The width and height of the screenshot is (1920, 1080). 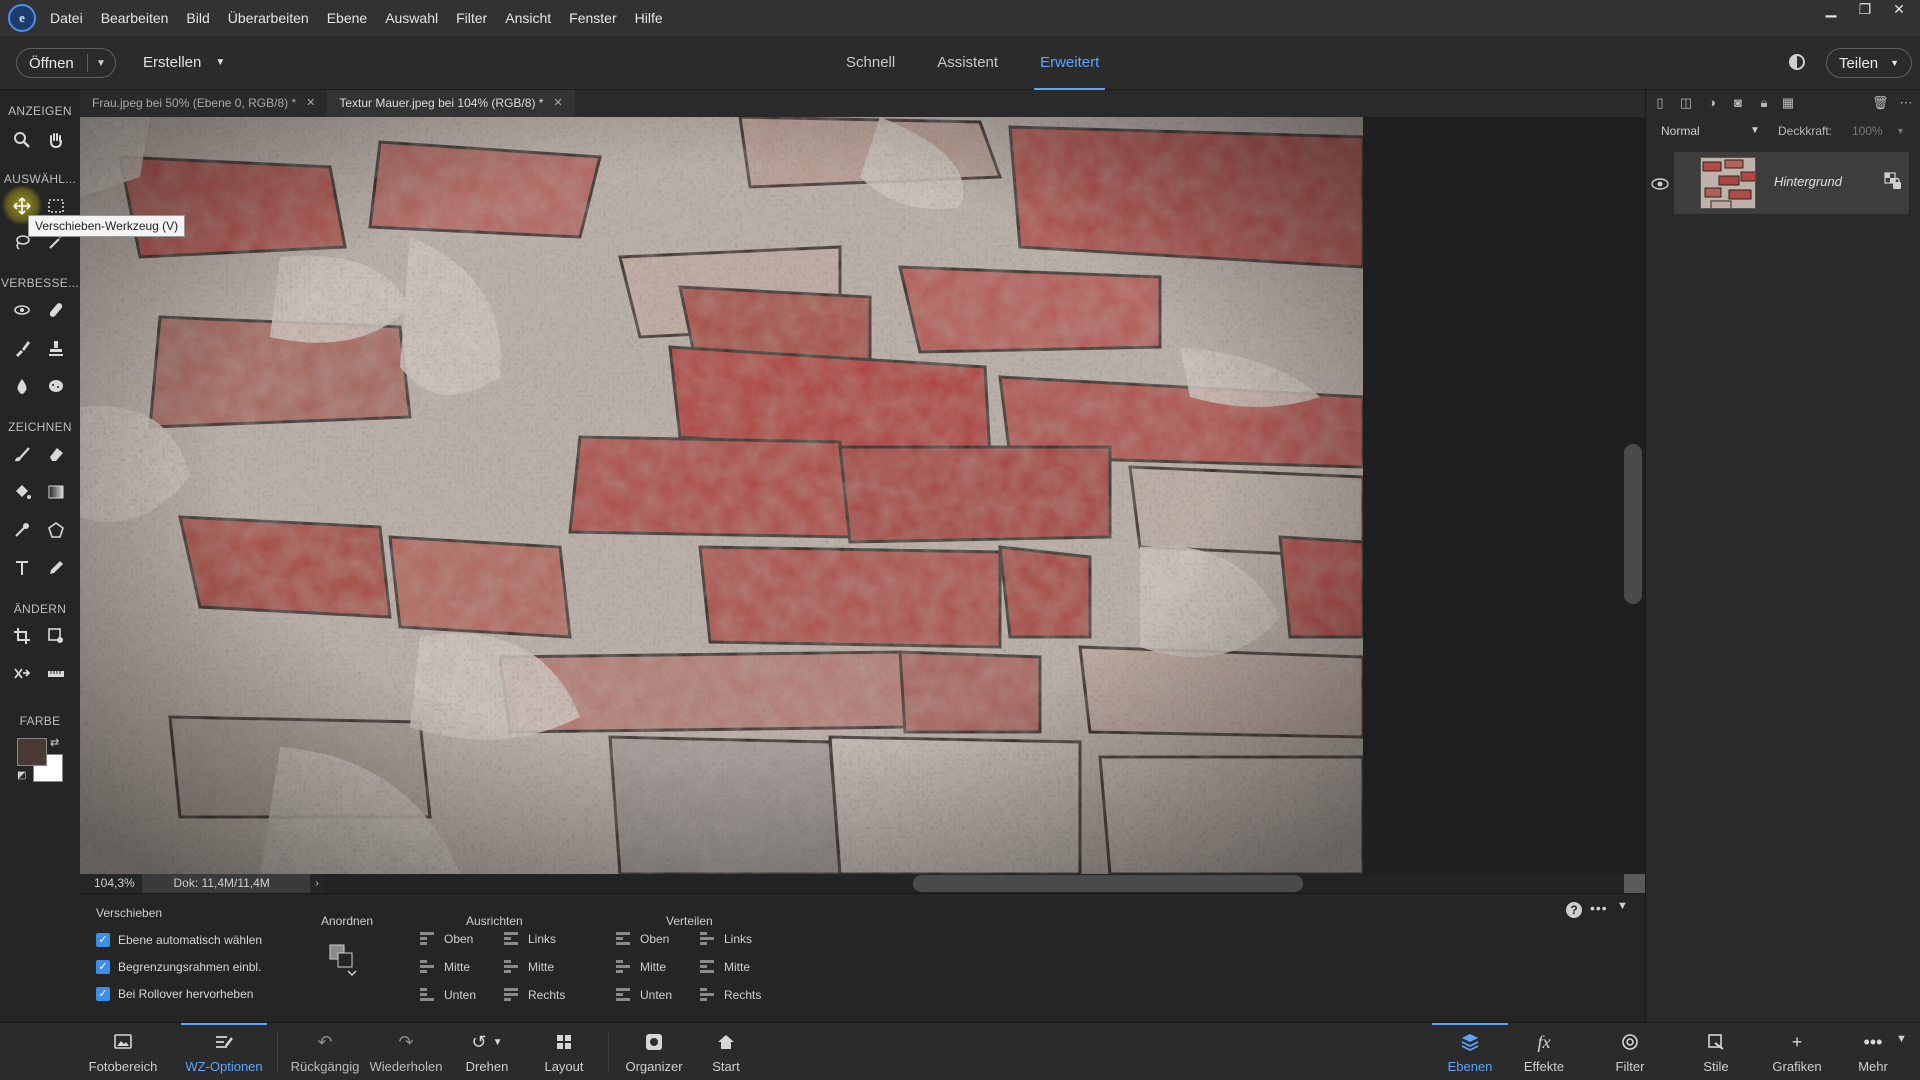 I want to click on theme-contrast-icon, so click(x=1797, y=62).